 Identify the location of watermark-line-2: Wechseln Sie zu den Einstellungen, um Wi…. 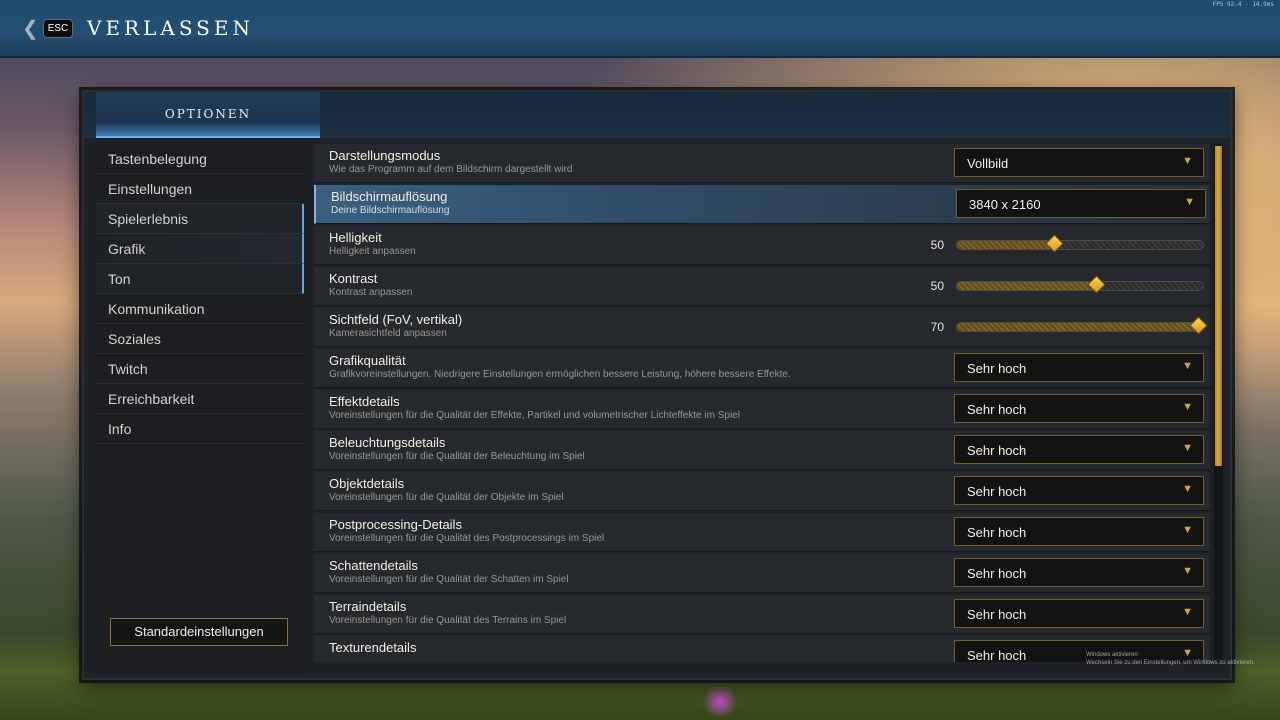
(1170, 663).